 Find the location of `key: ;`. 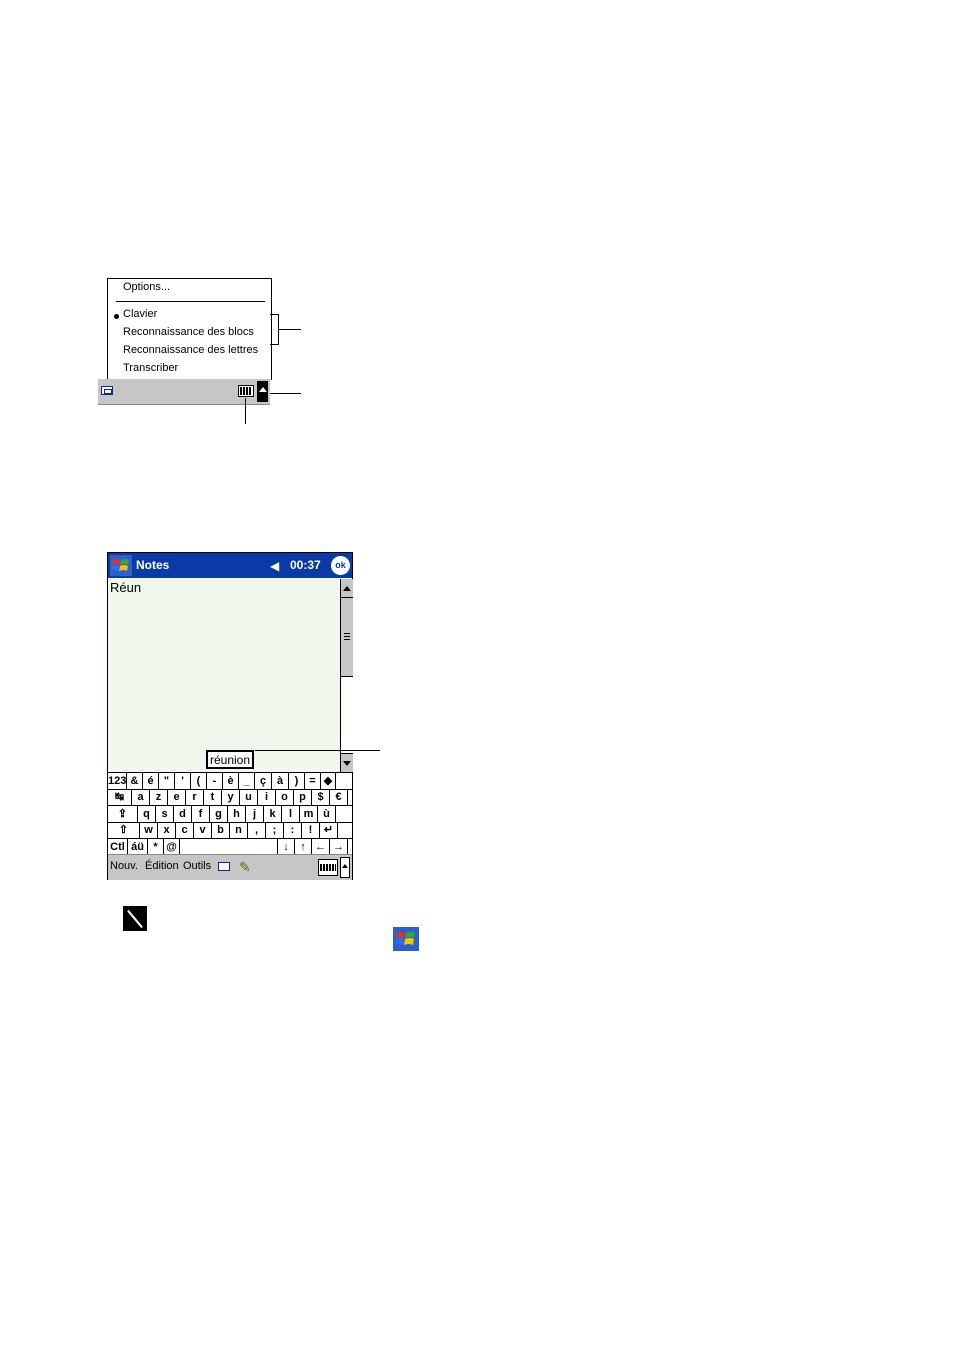

key: ; is located at coordinates (275, 830).